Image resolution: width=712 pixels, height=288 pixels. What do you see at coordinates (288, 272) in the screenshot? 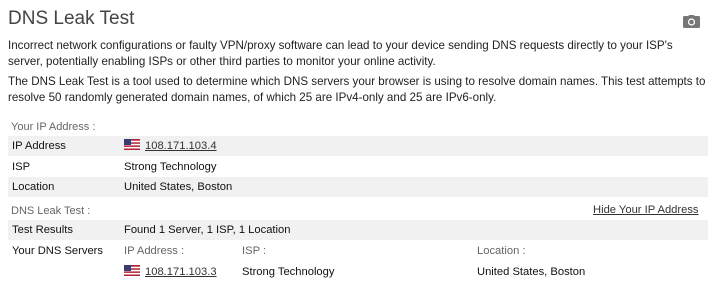
I see `dns-server-isp: Strong Technology` at bounding box center [288, 272].